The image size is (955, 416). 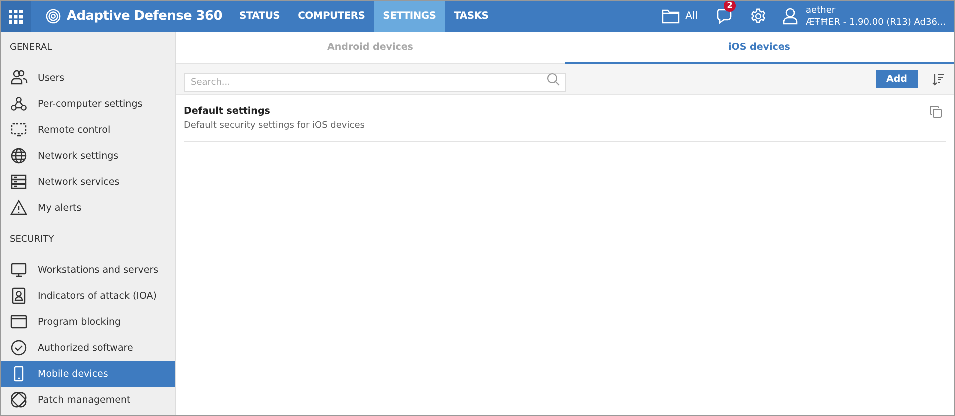 I want to click on nav-tab: TASKS, so click(x=471, y=16).